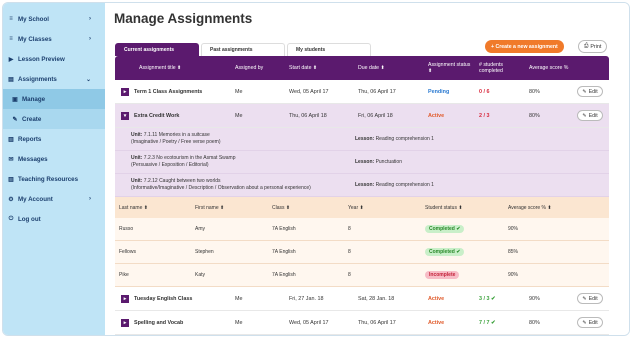  Describe the element at coordinates (33, 19) in the screenshot. I see `sidebar-item-label: My School` at that location.